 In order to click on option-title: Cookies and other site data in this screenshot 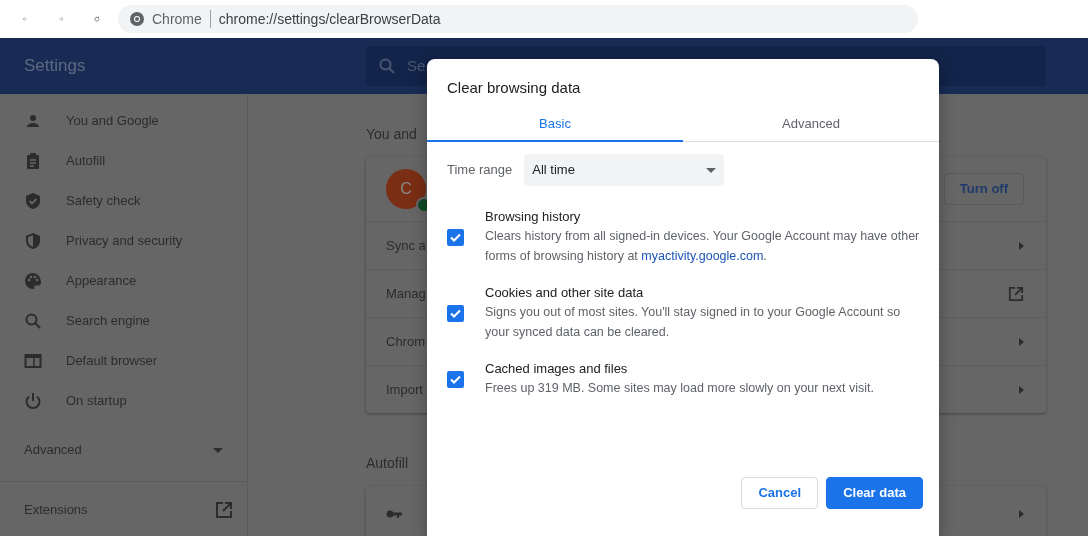, I will do `click(565, 293)`.